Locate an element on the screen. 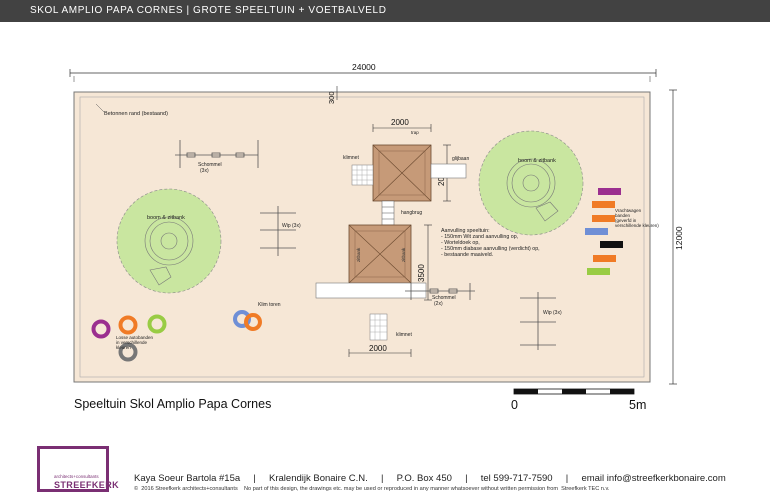 The height and width of the screenshot is (497, 770). tree-right-label: boom & zitbank is located at coordinates (537, 161).